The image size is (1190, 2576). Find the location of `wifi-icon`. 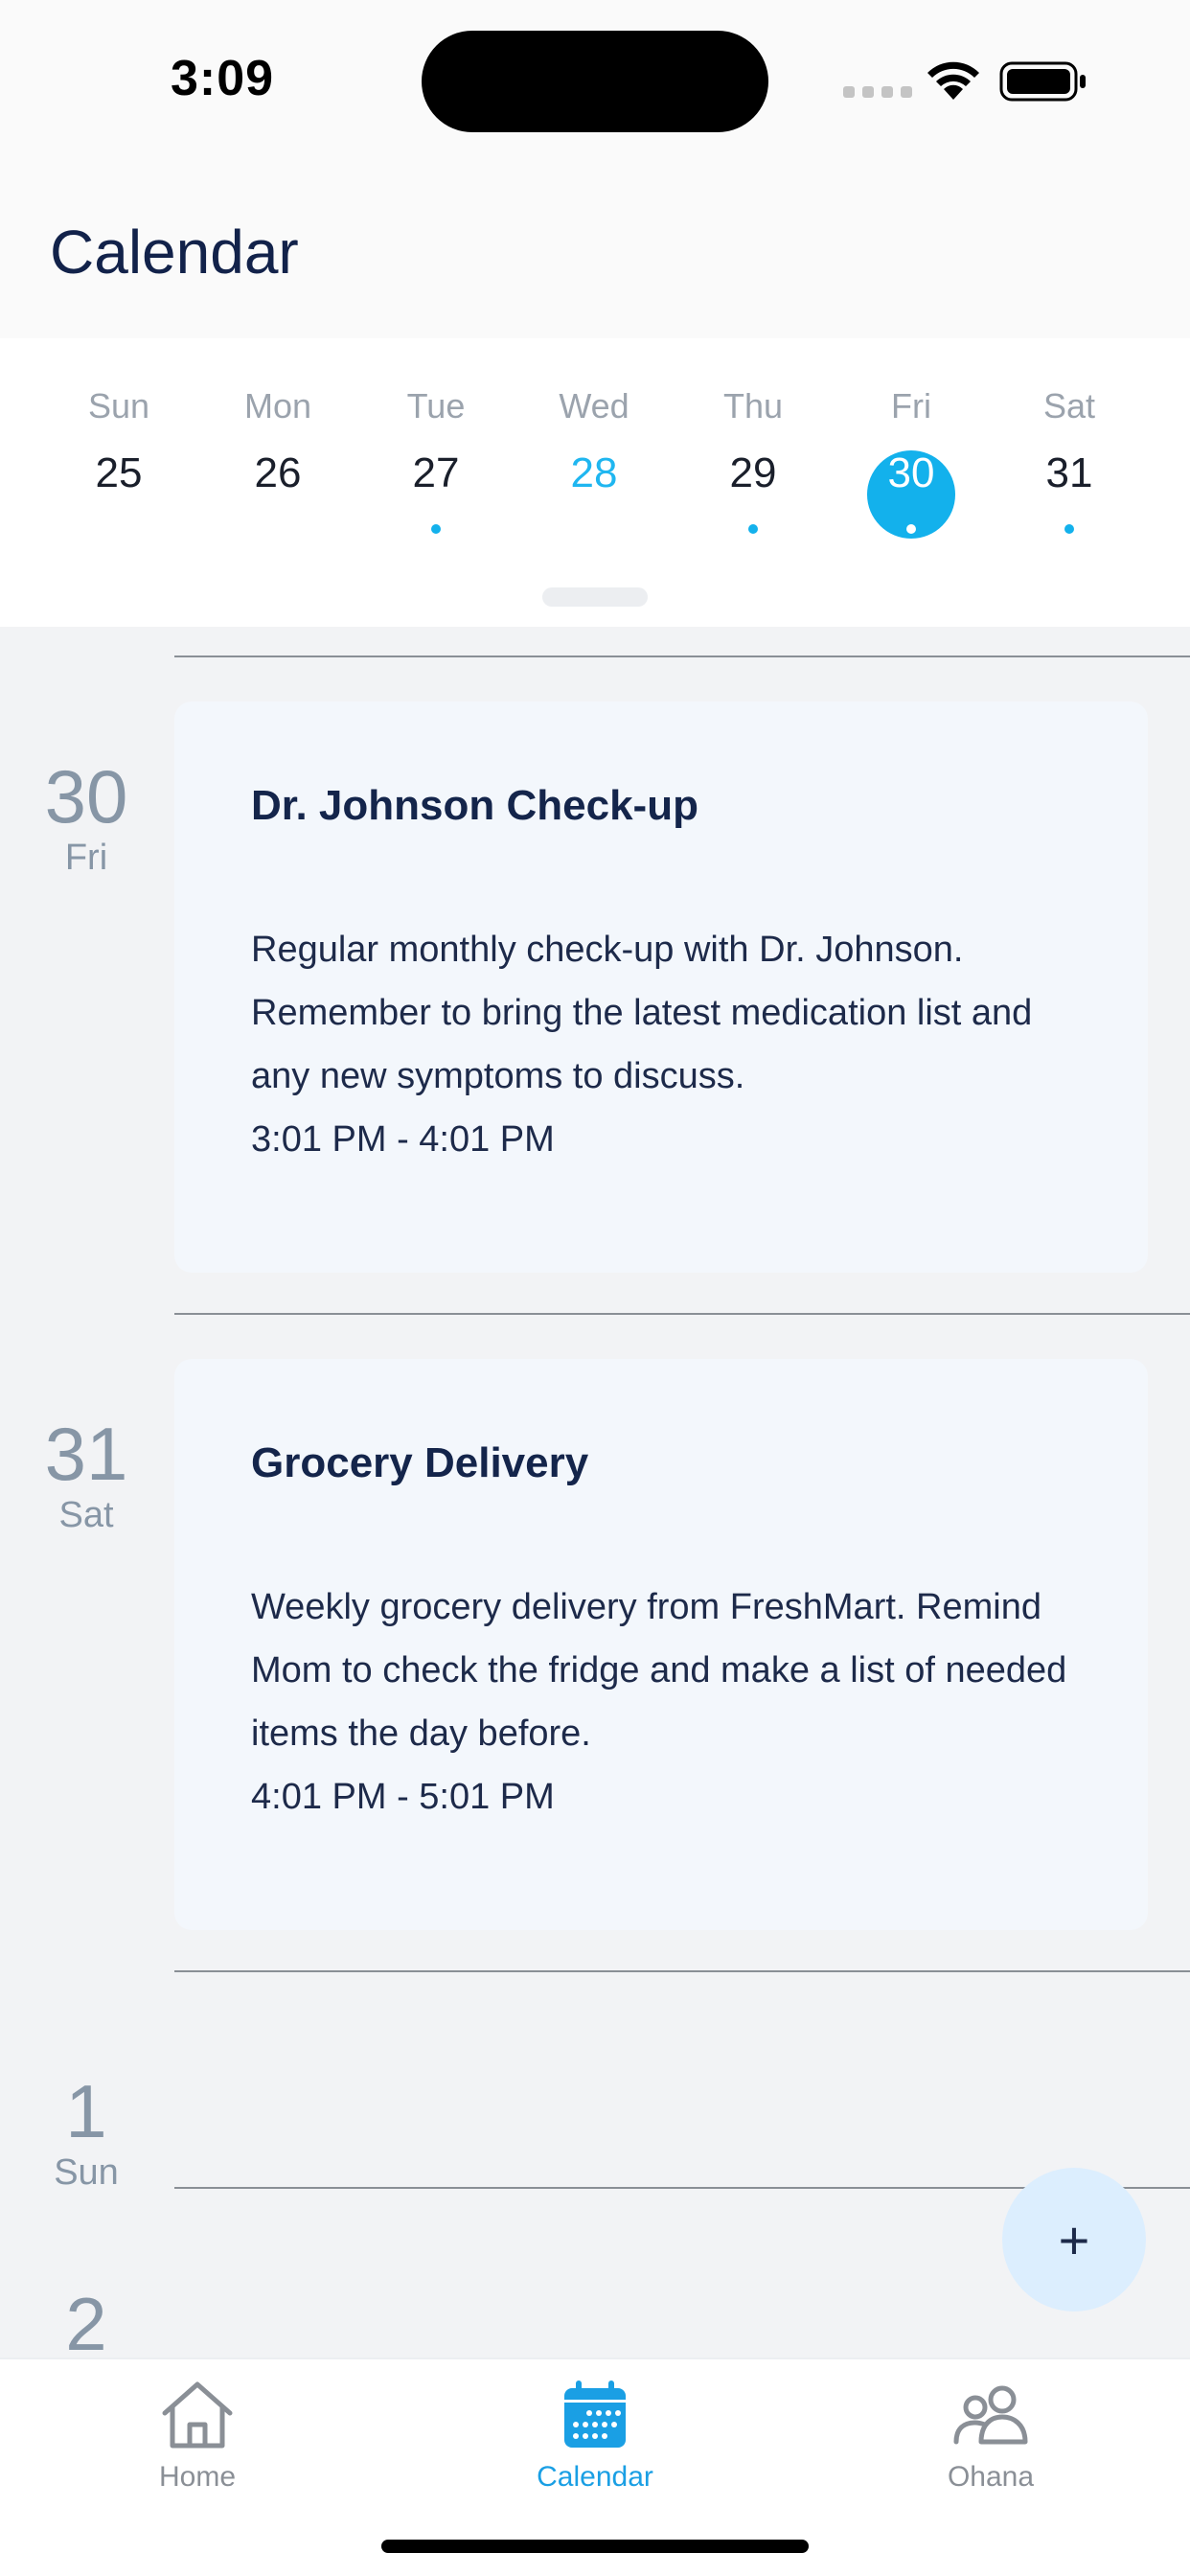

wifi-icon is located at coordinates (953, 80).